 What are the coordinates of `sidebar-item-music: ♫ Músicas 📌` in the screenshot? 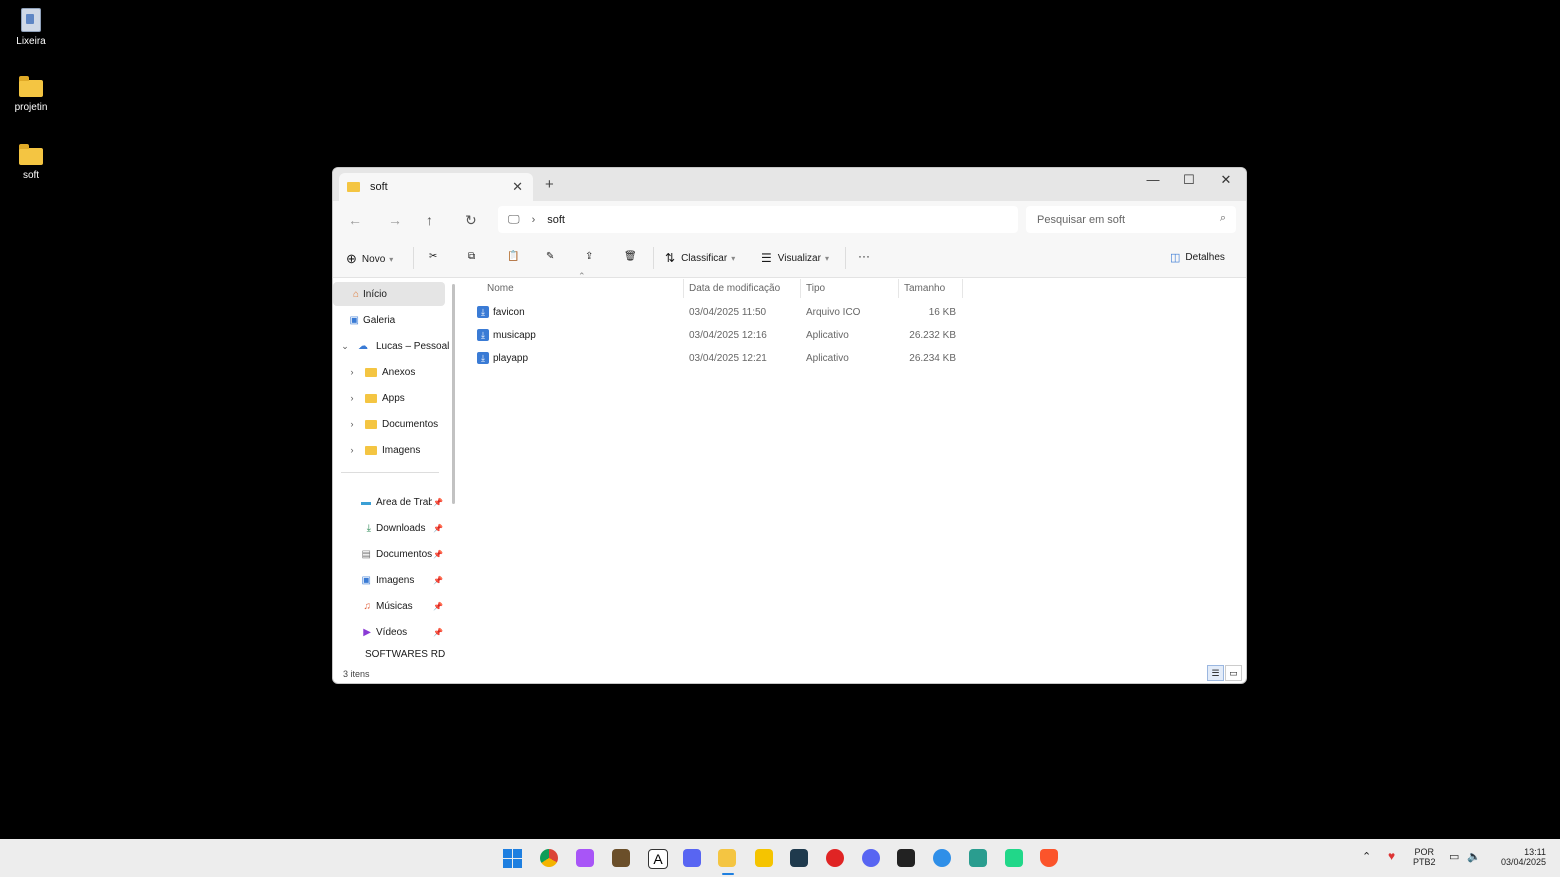 It's located at (389, 606).